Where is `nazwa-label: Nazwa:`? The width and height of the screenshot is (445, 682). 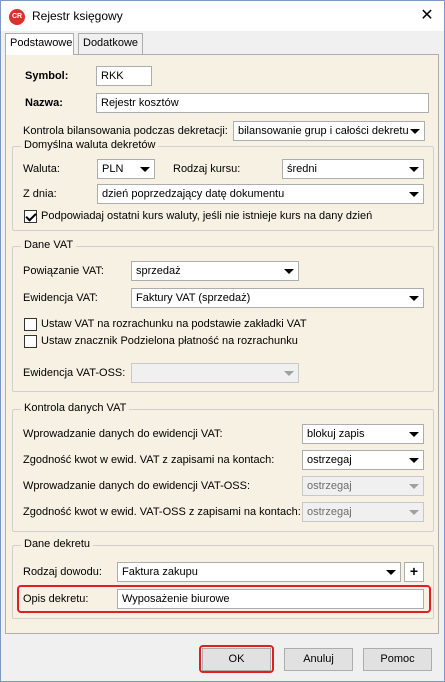 nazwa-label: Nazwa: is located at coordinates (44, 103).